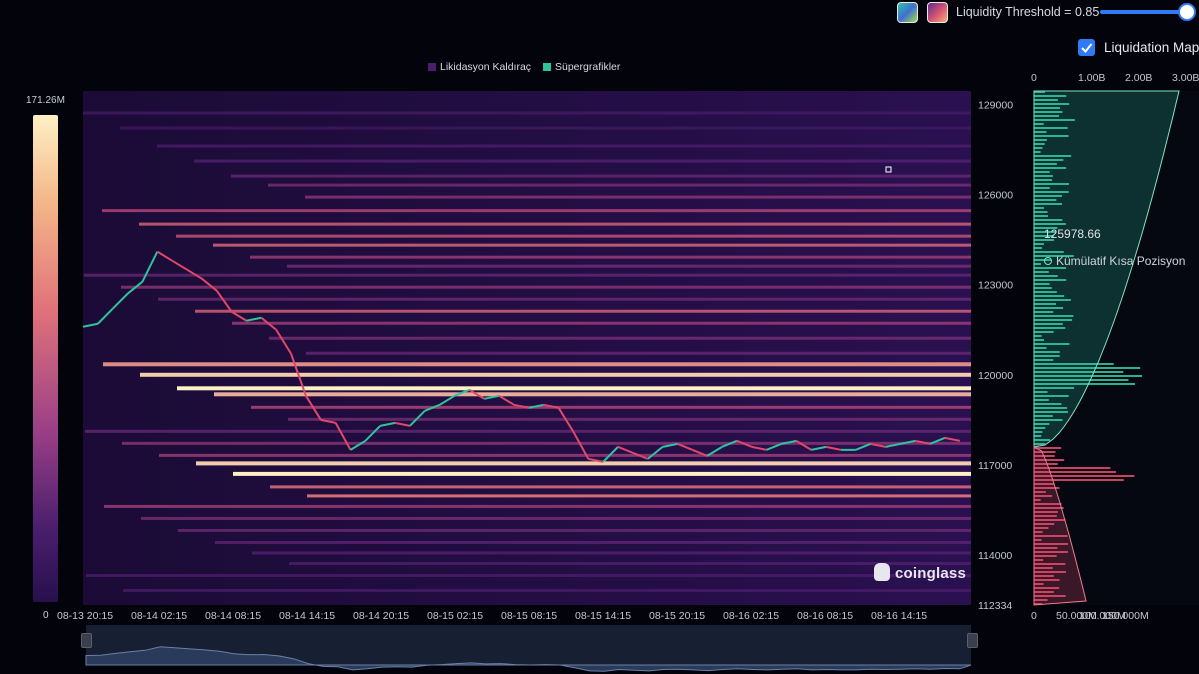 This screenshot has width=1199, height=674. What do you see at coordinates (937, 12) in the screenshot?
I see `color-theme-pink-button` at bounding box center [937, 12].